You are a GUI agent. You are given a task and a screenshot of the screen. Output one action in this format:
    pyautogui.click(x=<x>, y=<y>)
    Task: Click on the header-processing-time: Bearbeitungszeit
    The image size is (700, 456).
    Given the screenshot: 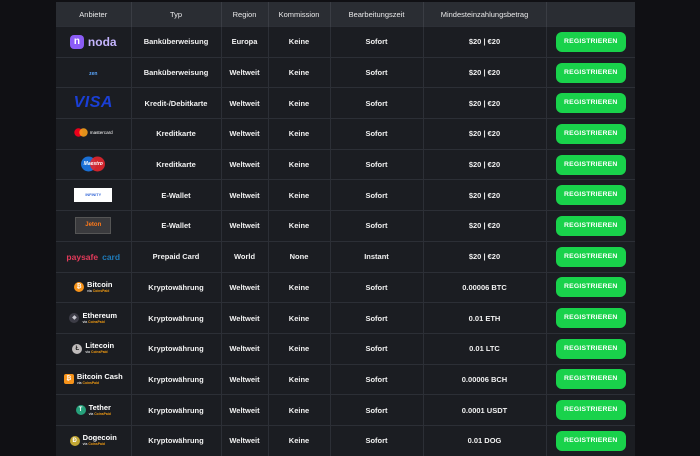 What is the action you would take?
    pyautogui.click(x=377, y=14)
    